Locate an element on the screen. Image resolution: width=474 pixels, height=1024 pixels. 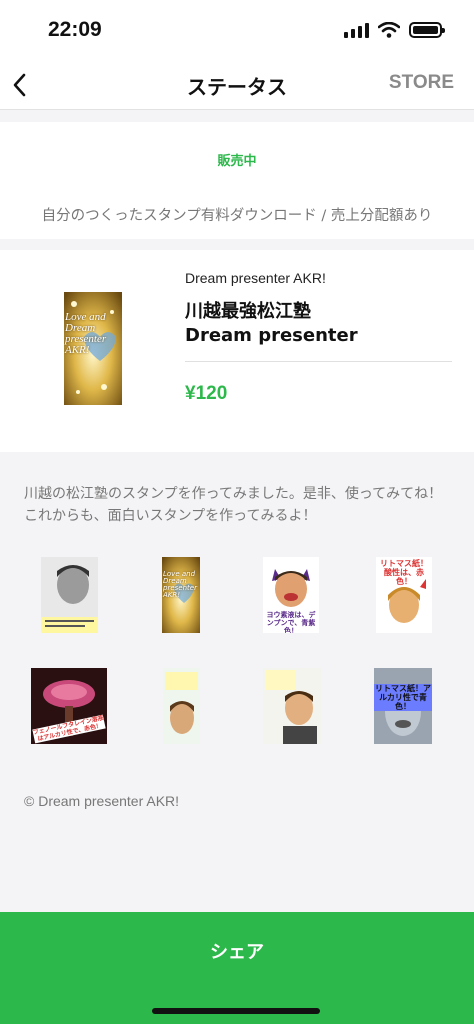
share-button-label: シェア is located at coordinates (237, 952).